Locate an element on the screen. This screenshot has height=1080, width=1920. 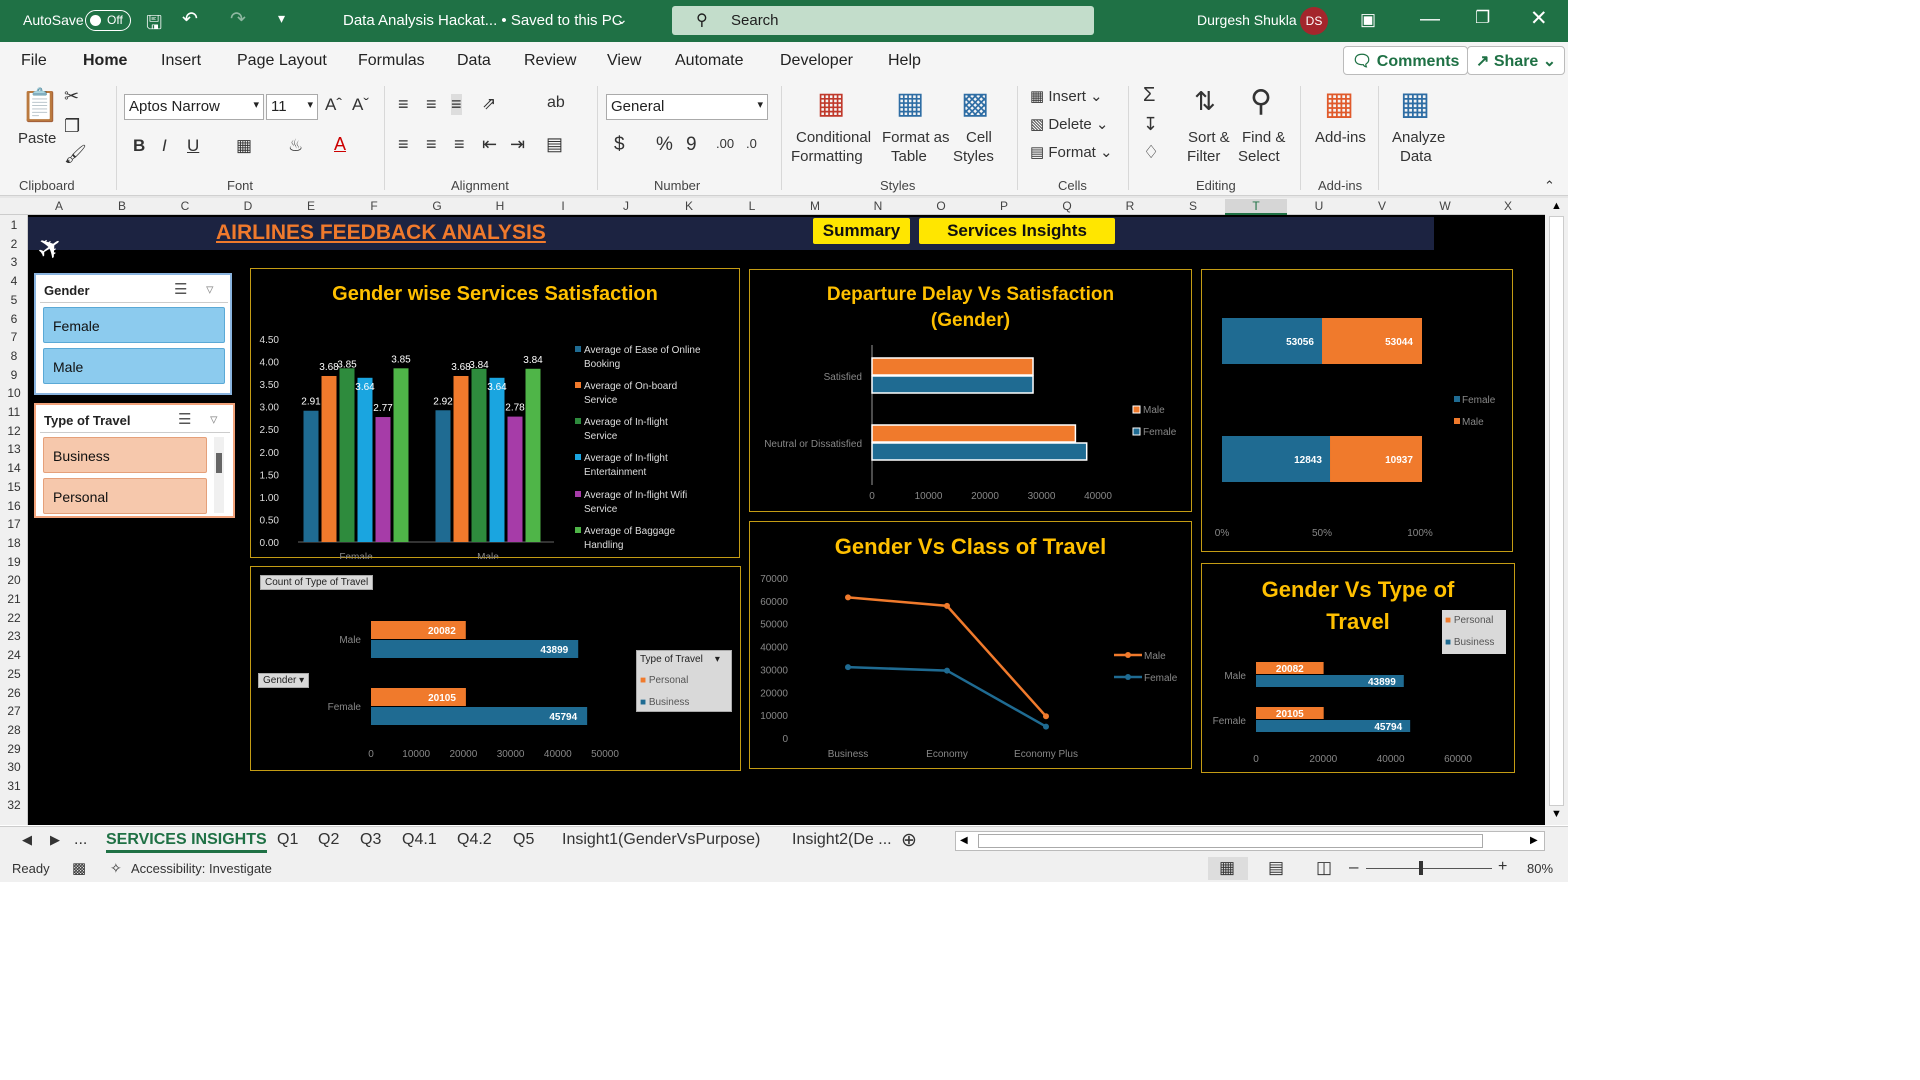
row-header: 13 is located at coordinates (14, 449).